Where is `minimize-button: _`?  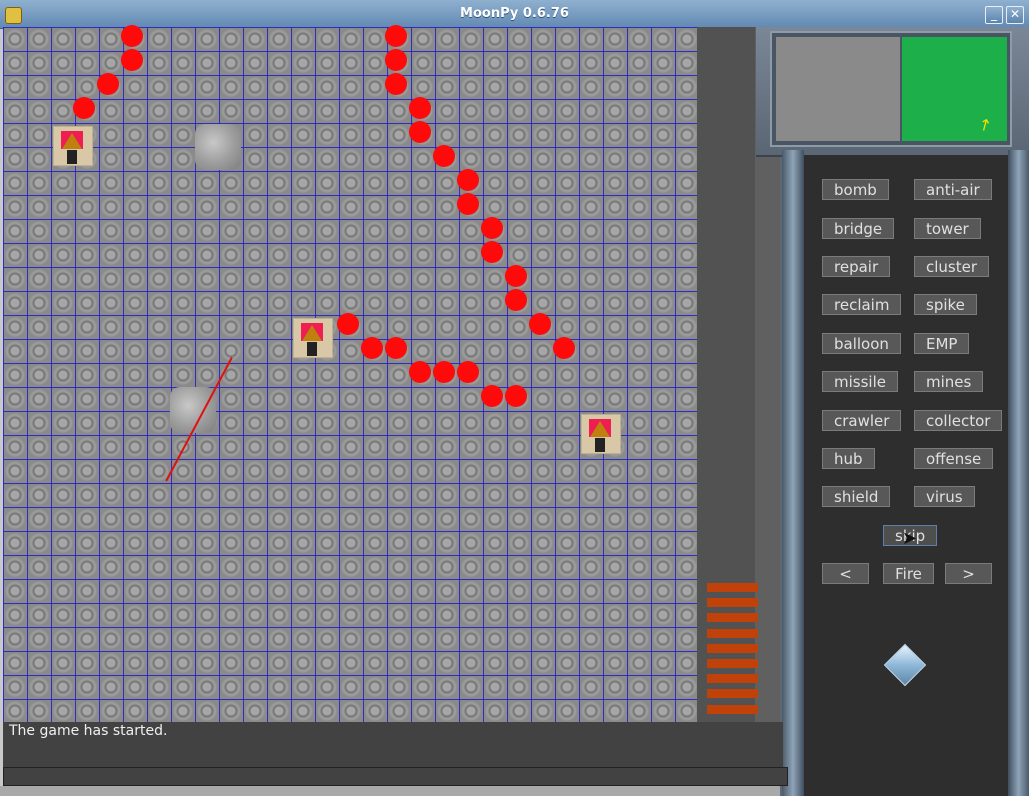
minimize-button: _ is located at coordinates (994, 15).